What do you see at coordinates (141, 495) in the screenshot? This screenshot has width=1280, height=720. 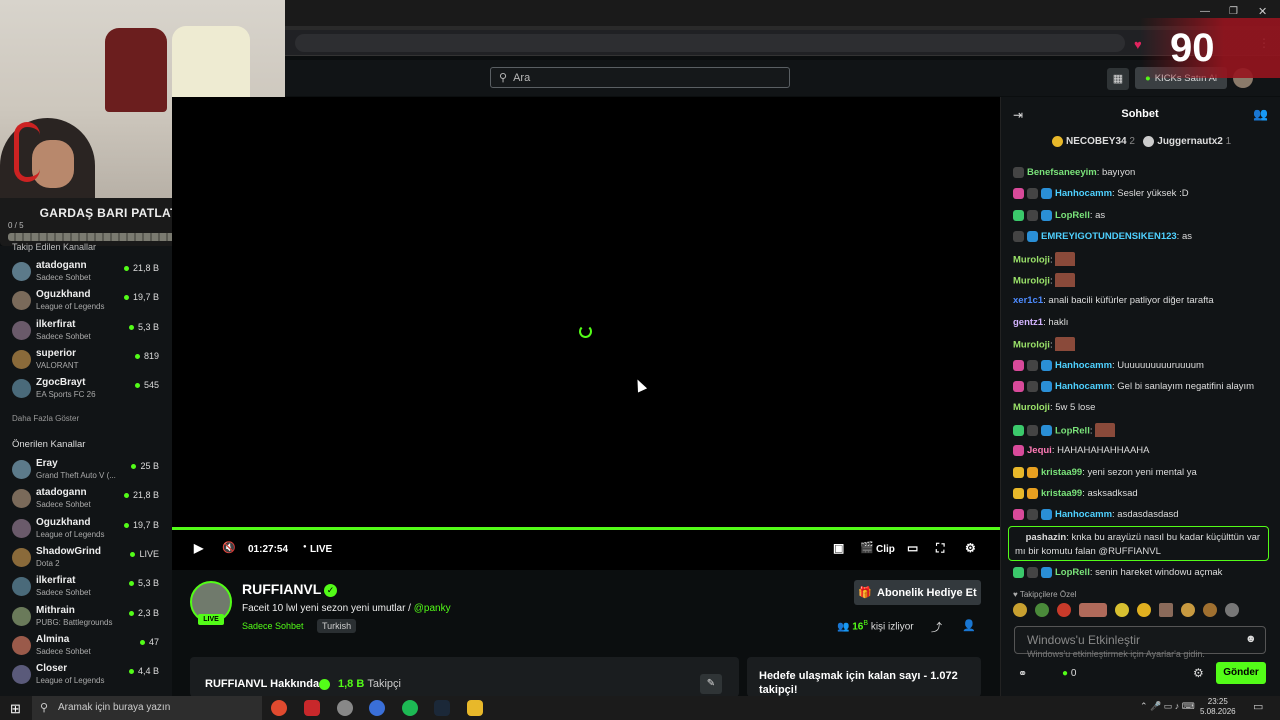 I see `viewer-count: 21,8 B` at bounding box center [141, 495].